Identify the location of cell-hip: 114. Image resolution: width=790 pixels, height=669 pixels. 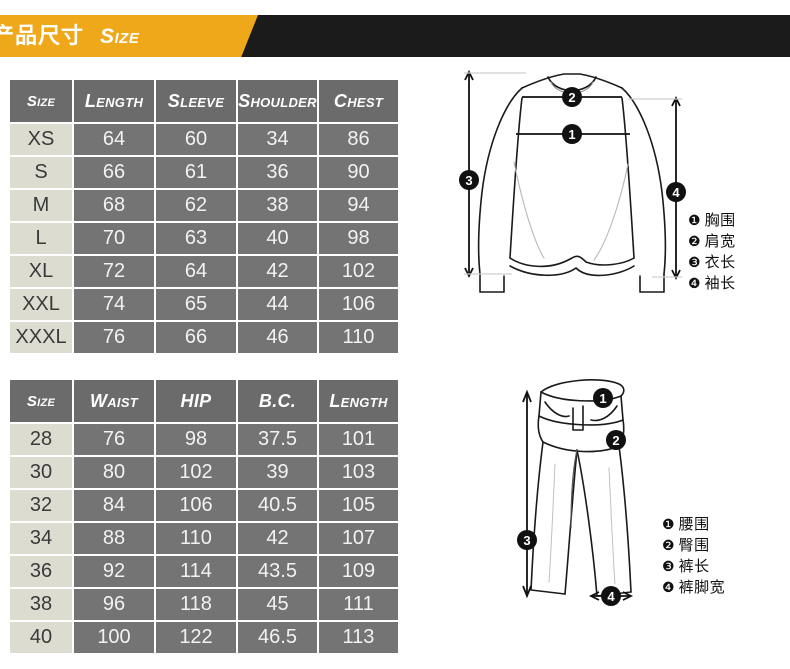
(196, 571).